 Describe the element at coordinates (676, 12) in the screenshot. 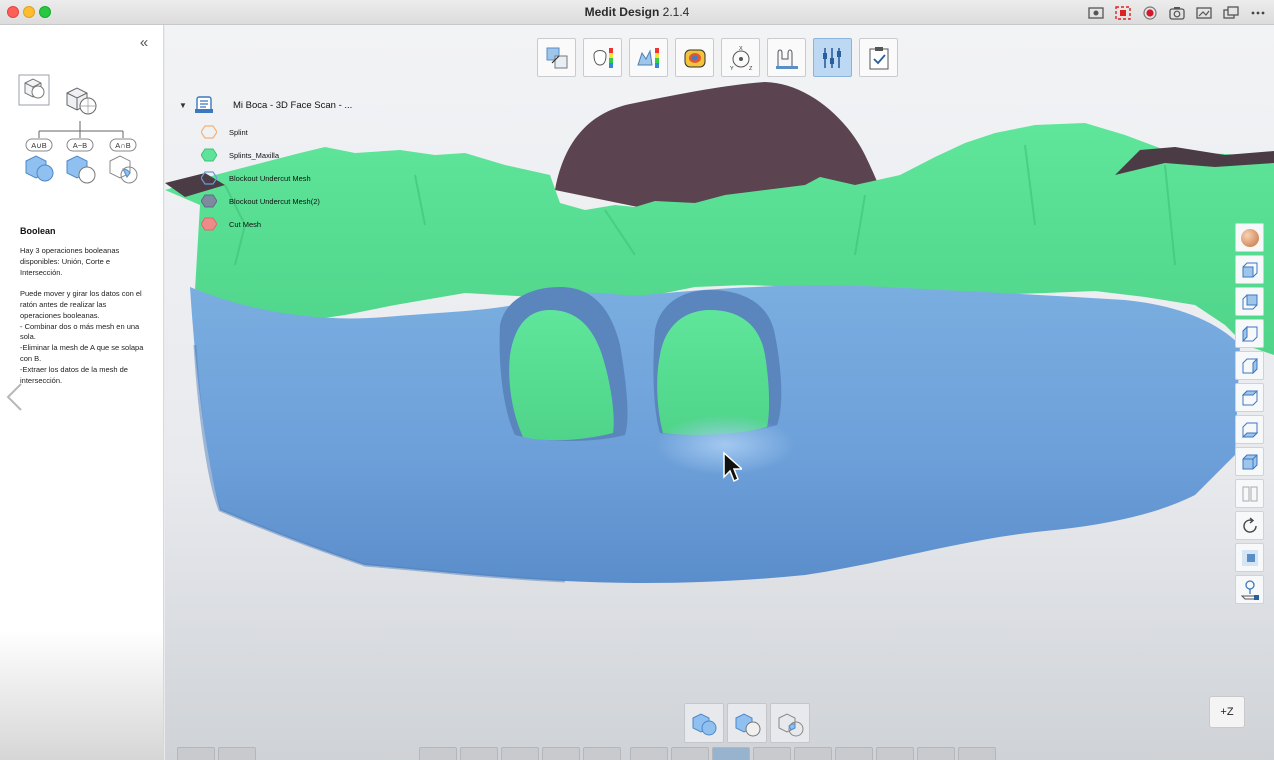

I see `app-version: 2.1.4` at that location.